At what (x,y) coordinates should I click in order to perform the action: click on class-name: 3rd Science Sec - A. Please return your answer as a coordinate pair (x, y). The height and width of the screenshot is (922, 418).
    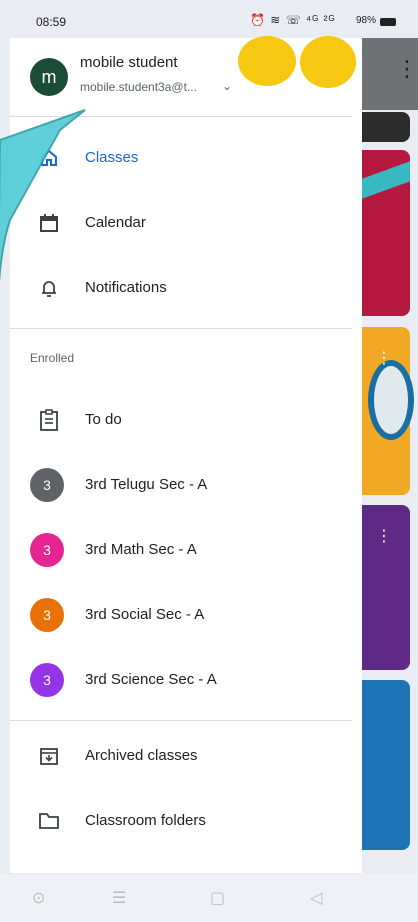
    Looking at the image, I should click on (151, 679).